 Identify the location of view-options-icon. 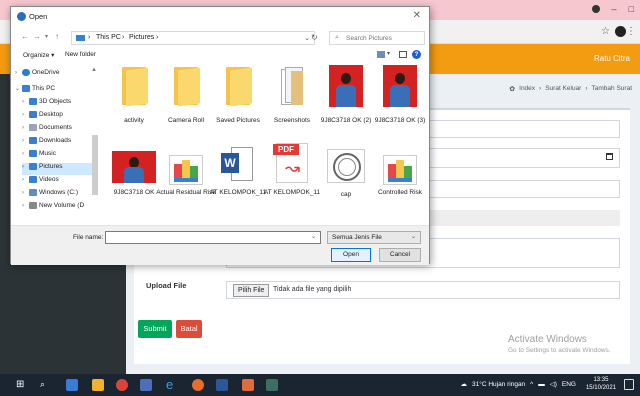
(381, 54).